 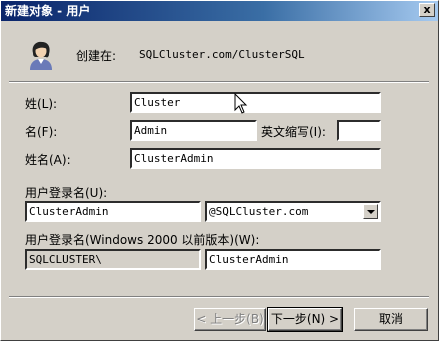 What do you see at coordinates (391, 319) in the screenshot?
I see `cancel-button: 取消` at bounding box center [391, 319].